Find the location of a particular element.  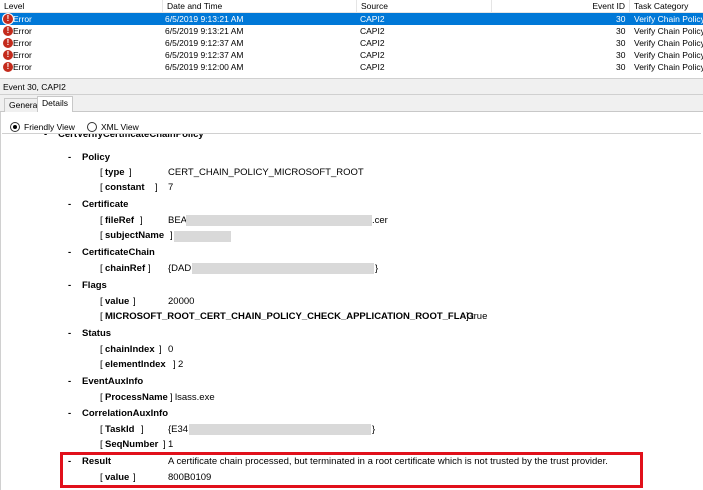

field-value-taskid-prefix: {E34 is located at coordinates (178, 429).